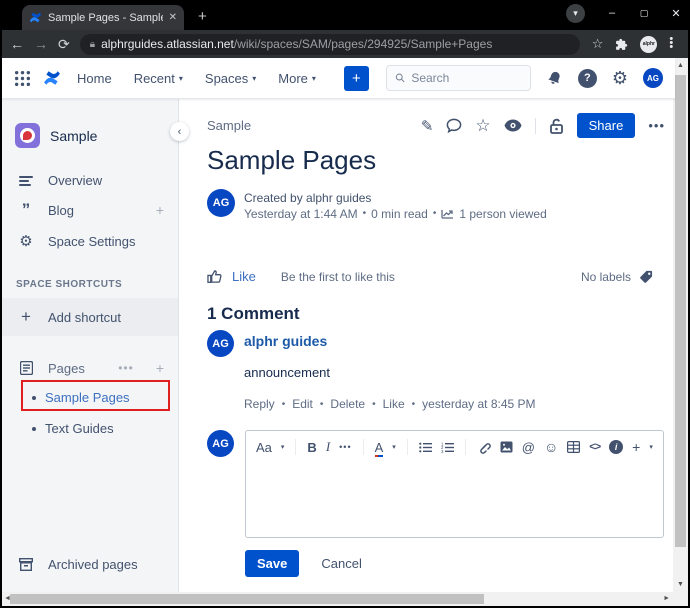  I want to click on comment-balloon-icon, so click(454, 125).